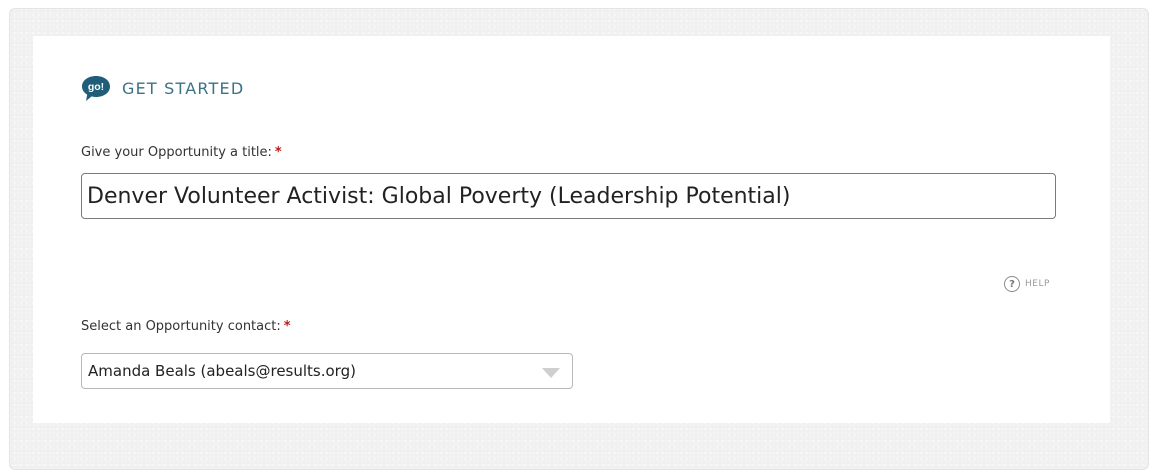  What do you see at coordinates (183, 88) in the screenshot?
I see `section-title: GET STARTED` at bounding box center [183, 88].